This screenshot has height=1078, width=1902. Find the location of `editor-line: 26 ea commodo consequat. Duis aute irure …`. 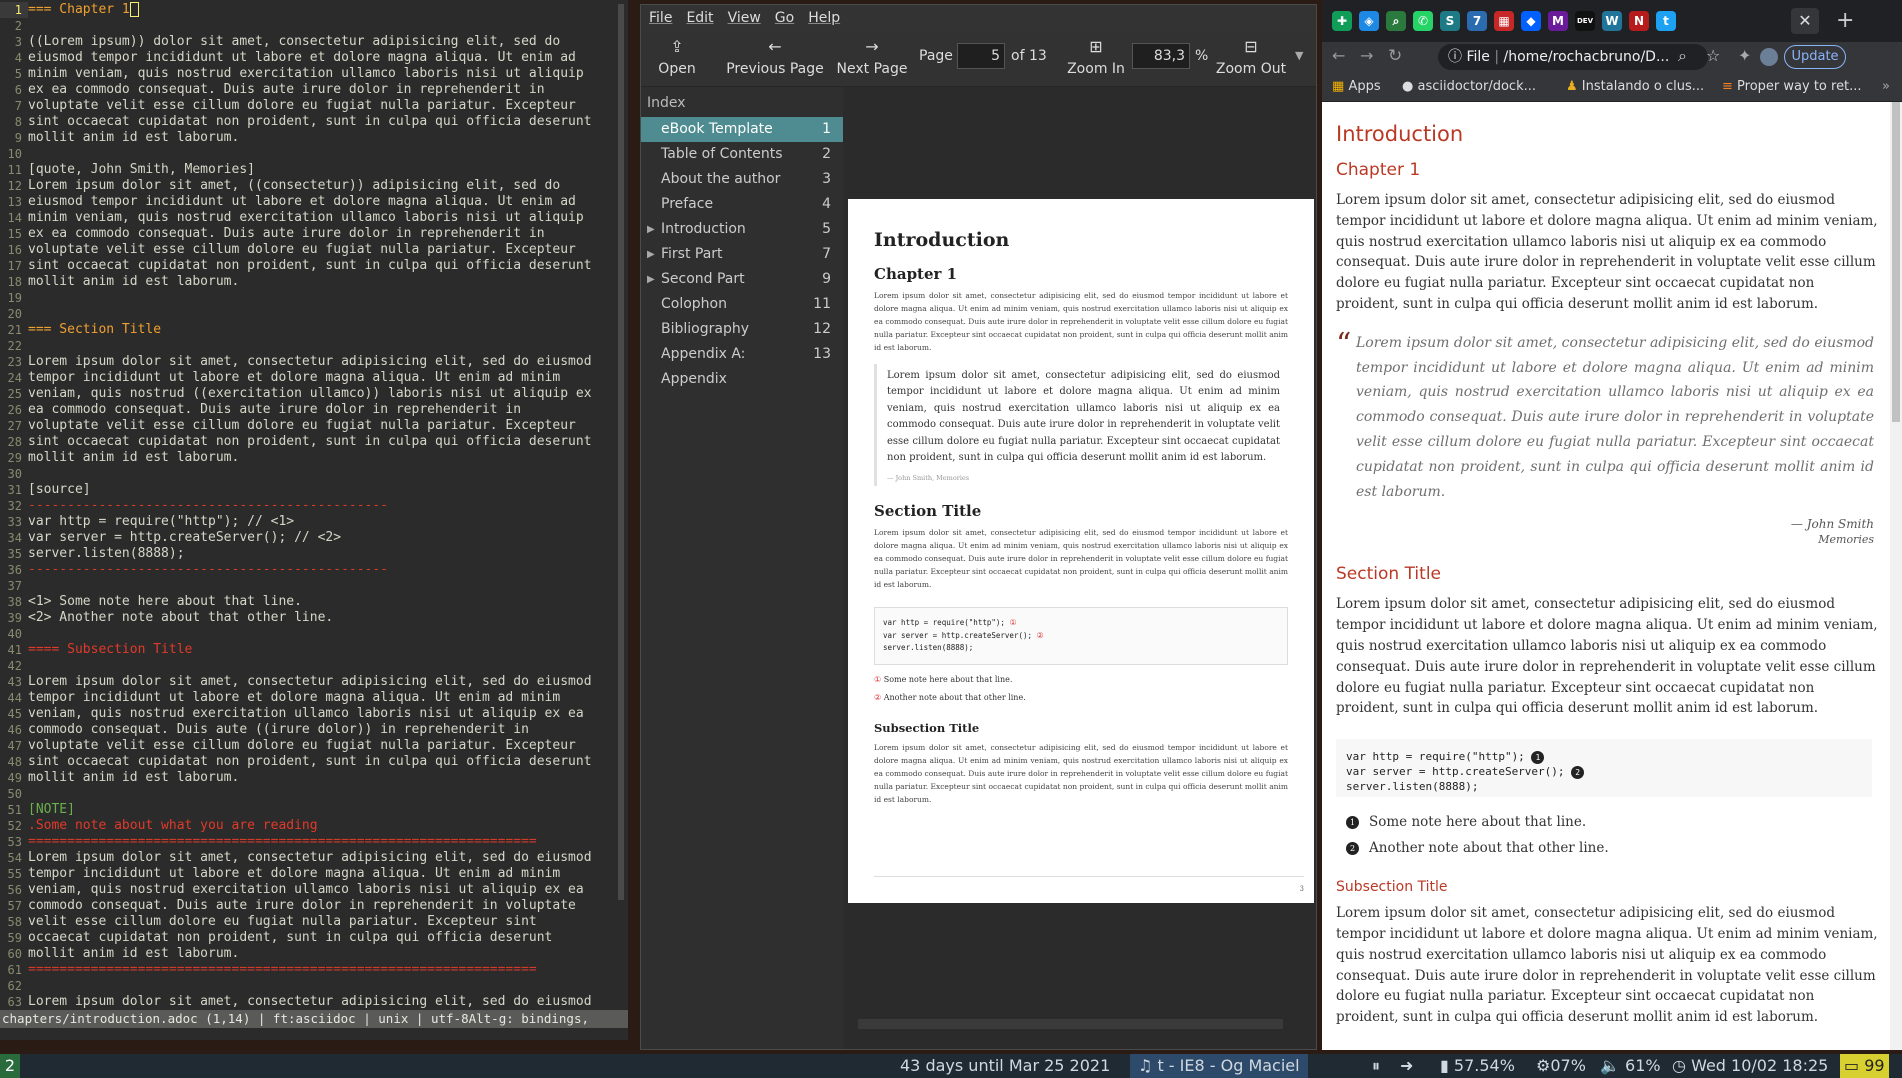

editor-line: 26 ea commodo consequat. Duis aute irure … is located at coordinates (313, 410).